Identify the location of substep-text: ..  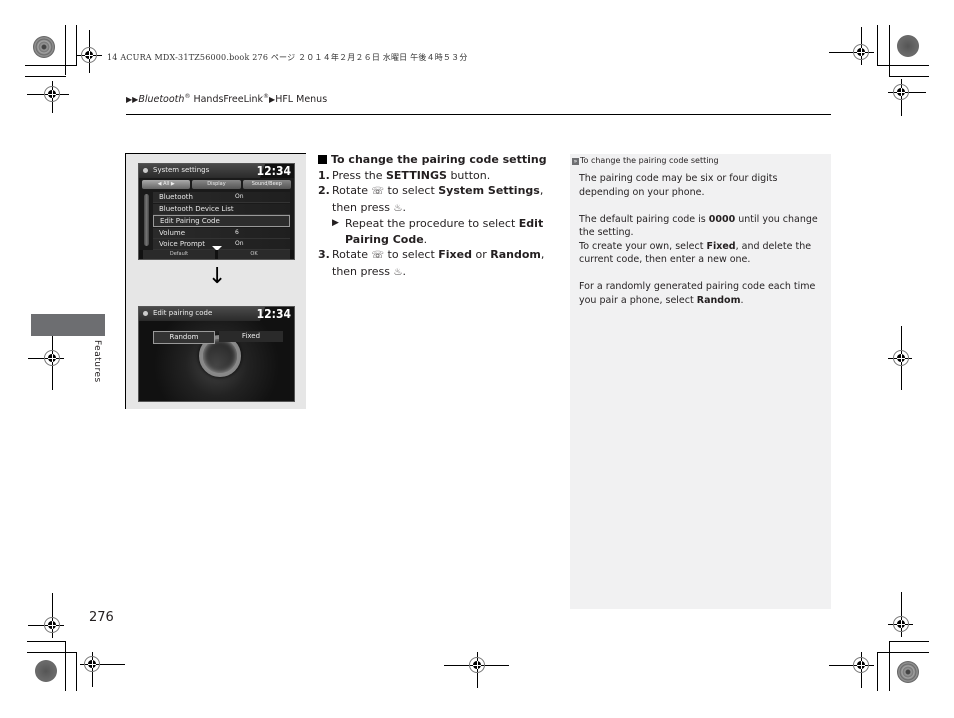
(425, 239).